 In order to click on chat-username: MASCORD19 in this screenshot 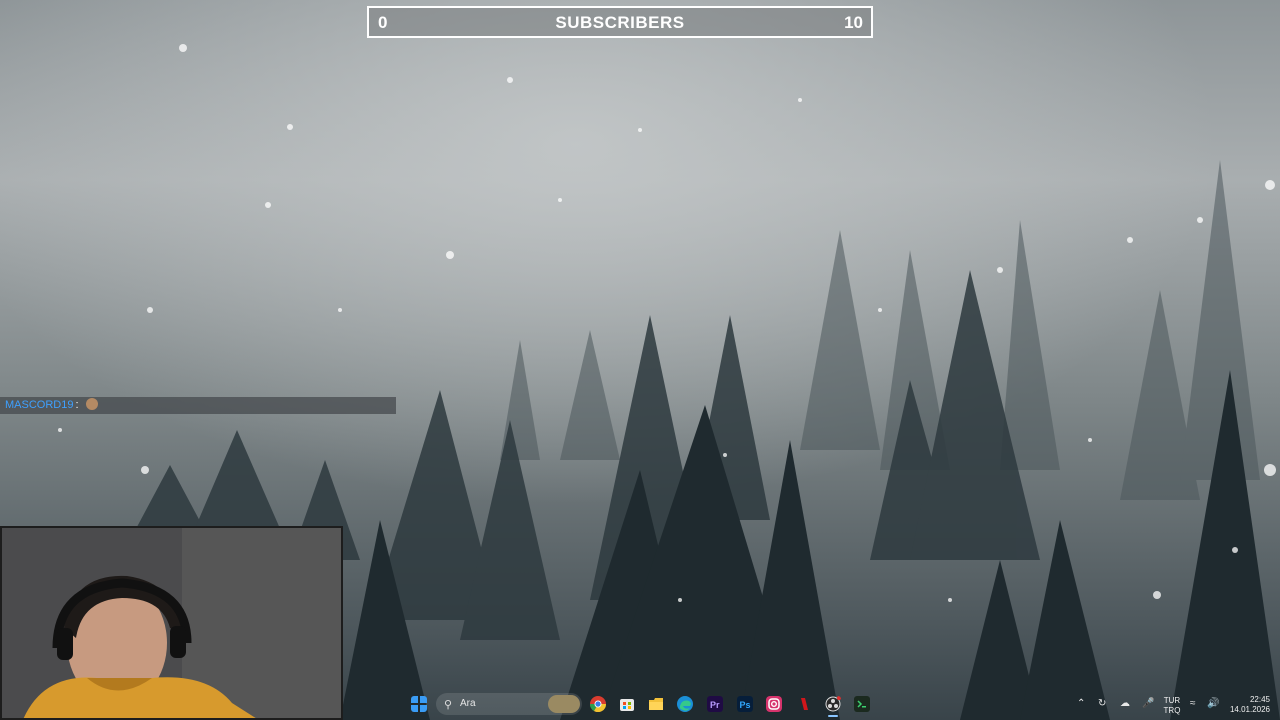, I will do `click(39, 405)`.